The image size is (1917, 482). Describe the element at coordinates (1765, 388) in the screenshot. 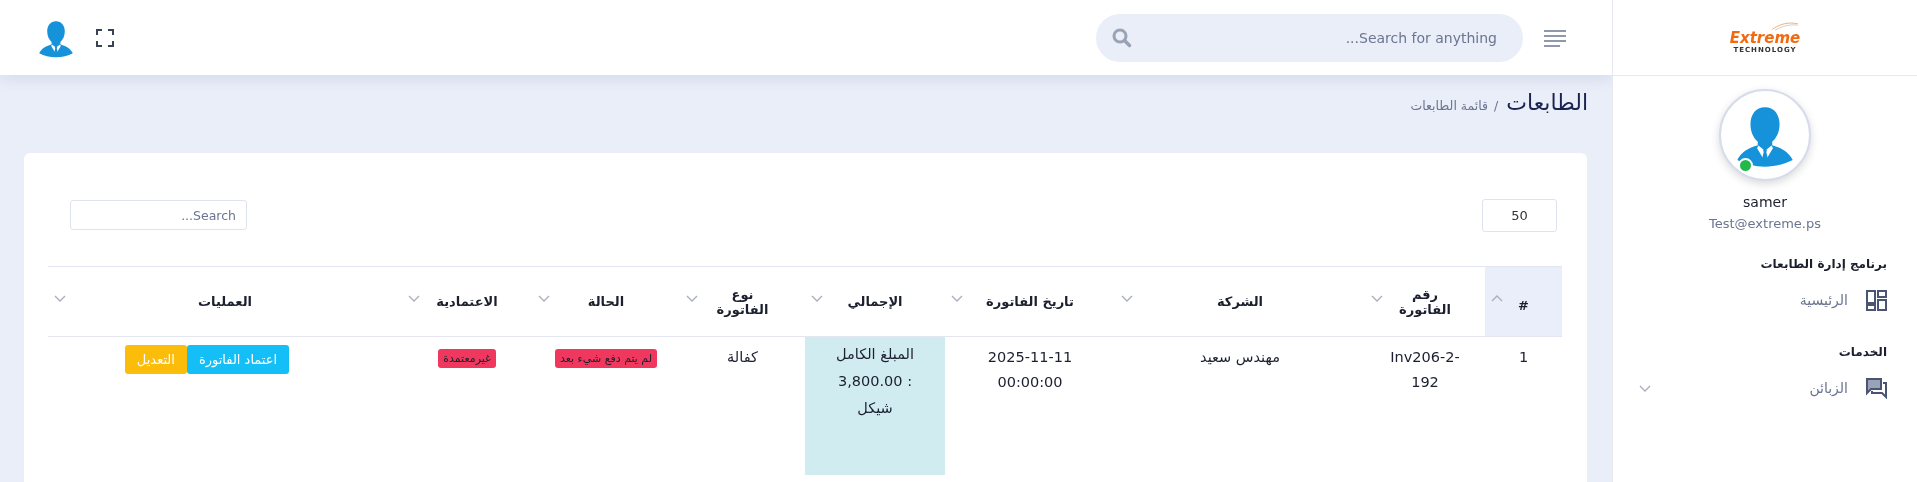

I see `sidebar-item: الزبائن` at that location.